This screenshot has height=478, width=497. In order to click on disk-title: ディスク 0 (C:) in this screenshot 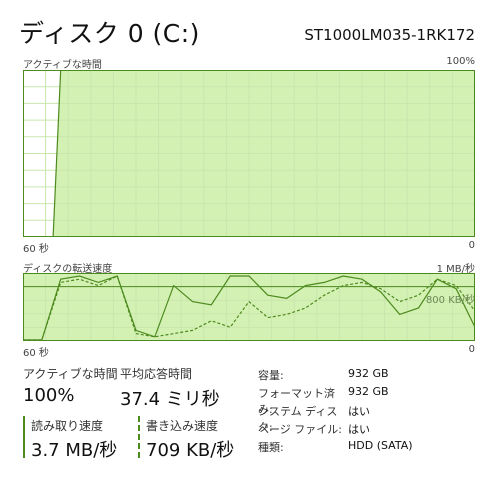, I will do `click(109, 33)`.